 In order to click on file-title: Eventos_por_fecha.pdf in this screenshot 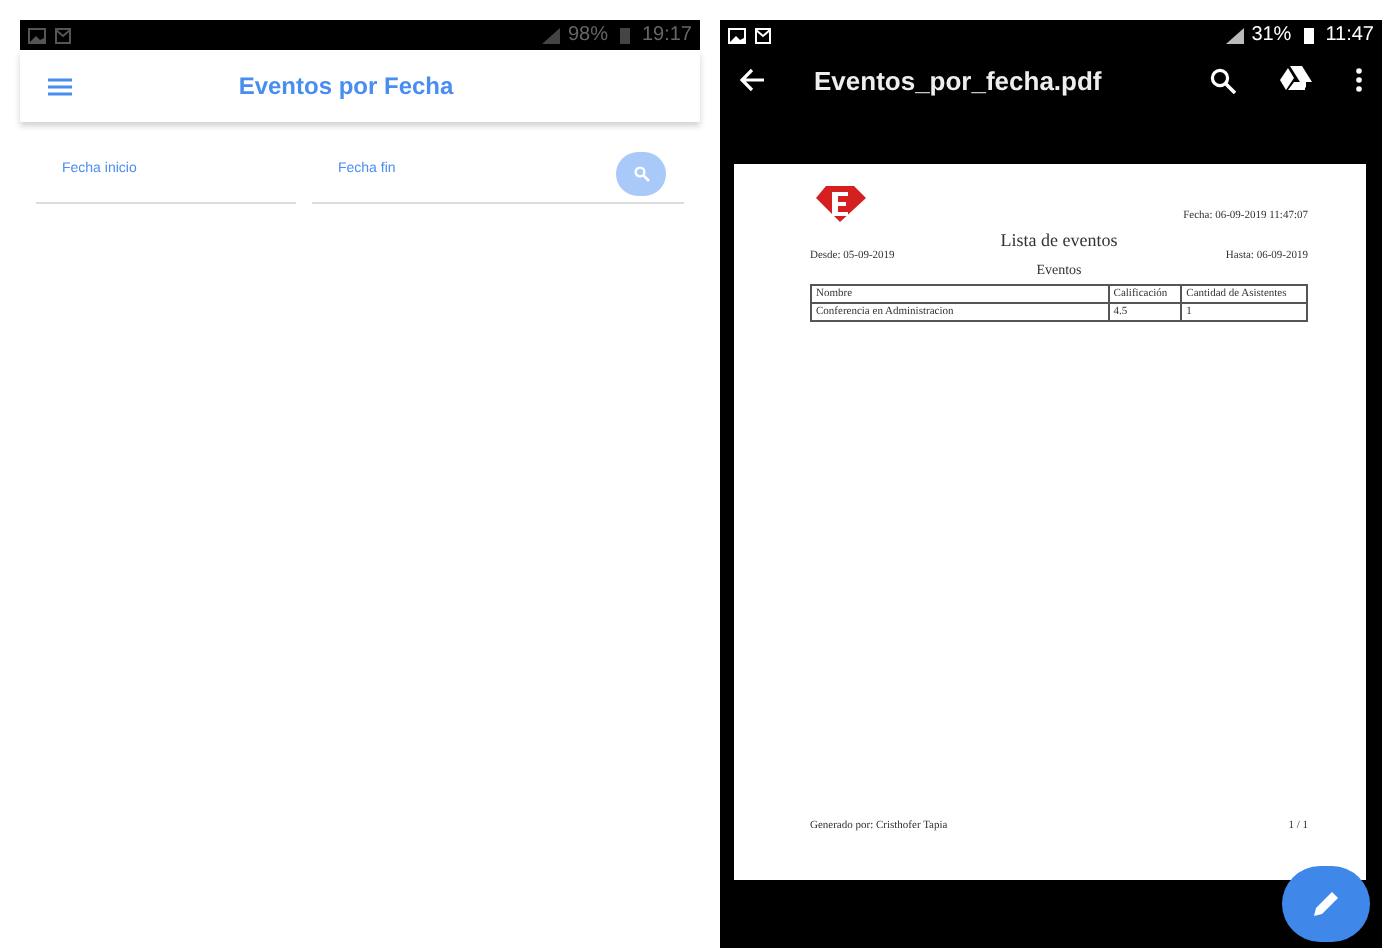, I will do `click(959, 80)`.